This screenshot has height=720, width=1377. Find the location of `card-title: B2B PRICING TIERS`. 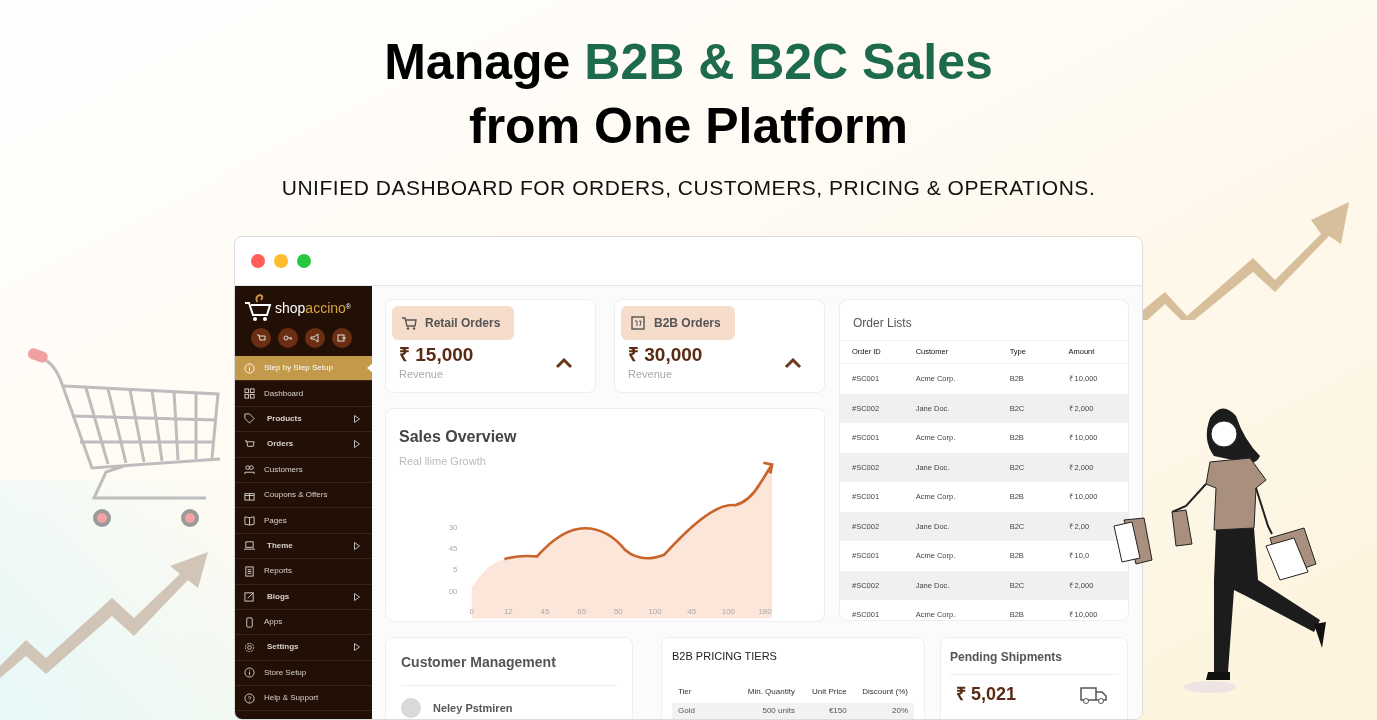

card-title: B2B PRICING TIERS is located at coordinates (725, 656).